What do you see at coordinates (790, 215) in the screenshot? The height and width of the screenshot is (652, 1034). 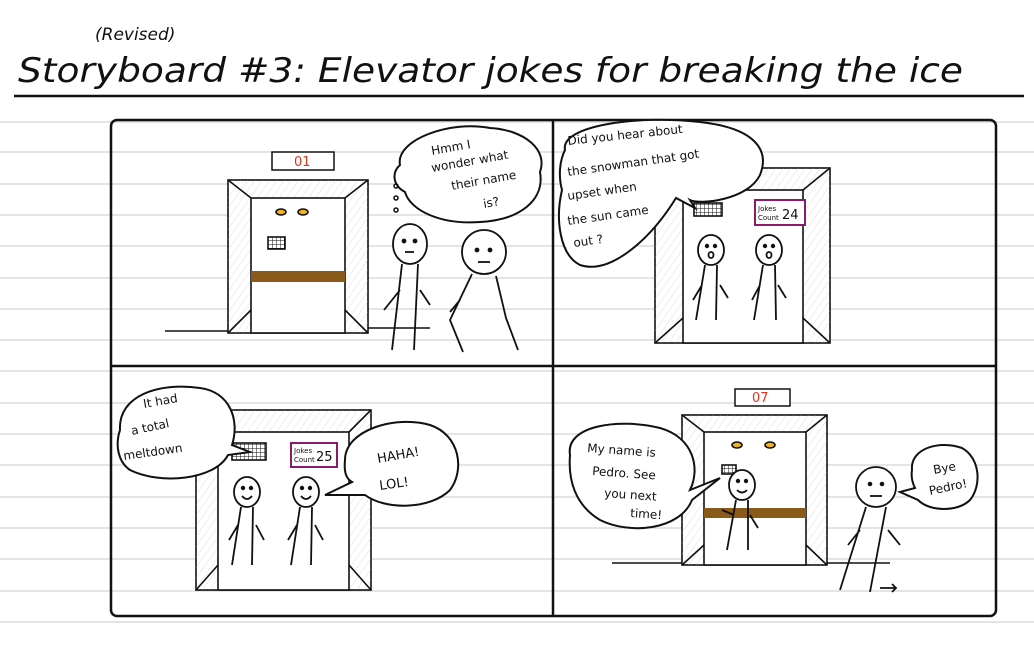 I see `counter-value: 24` at bounding box center [790, 215].